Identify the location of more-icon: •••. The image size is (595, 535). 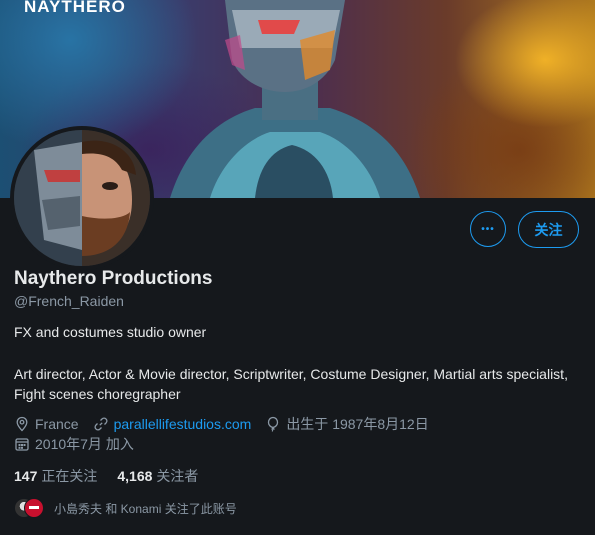
(488, 229).